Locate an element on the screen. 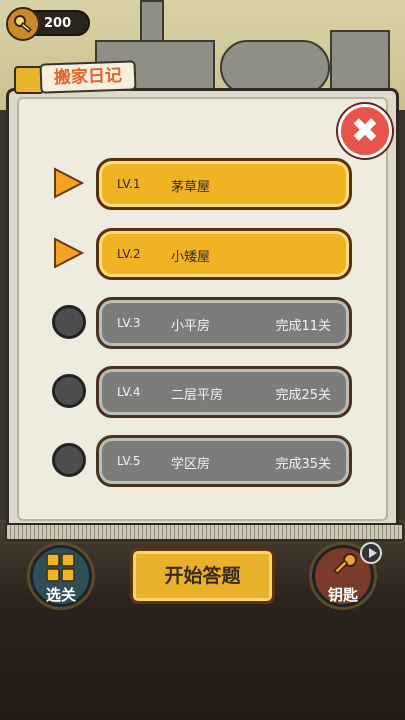  close-button: ✖ is located at coordinates (365, 131).